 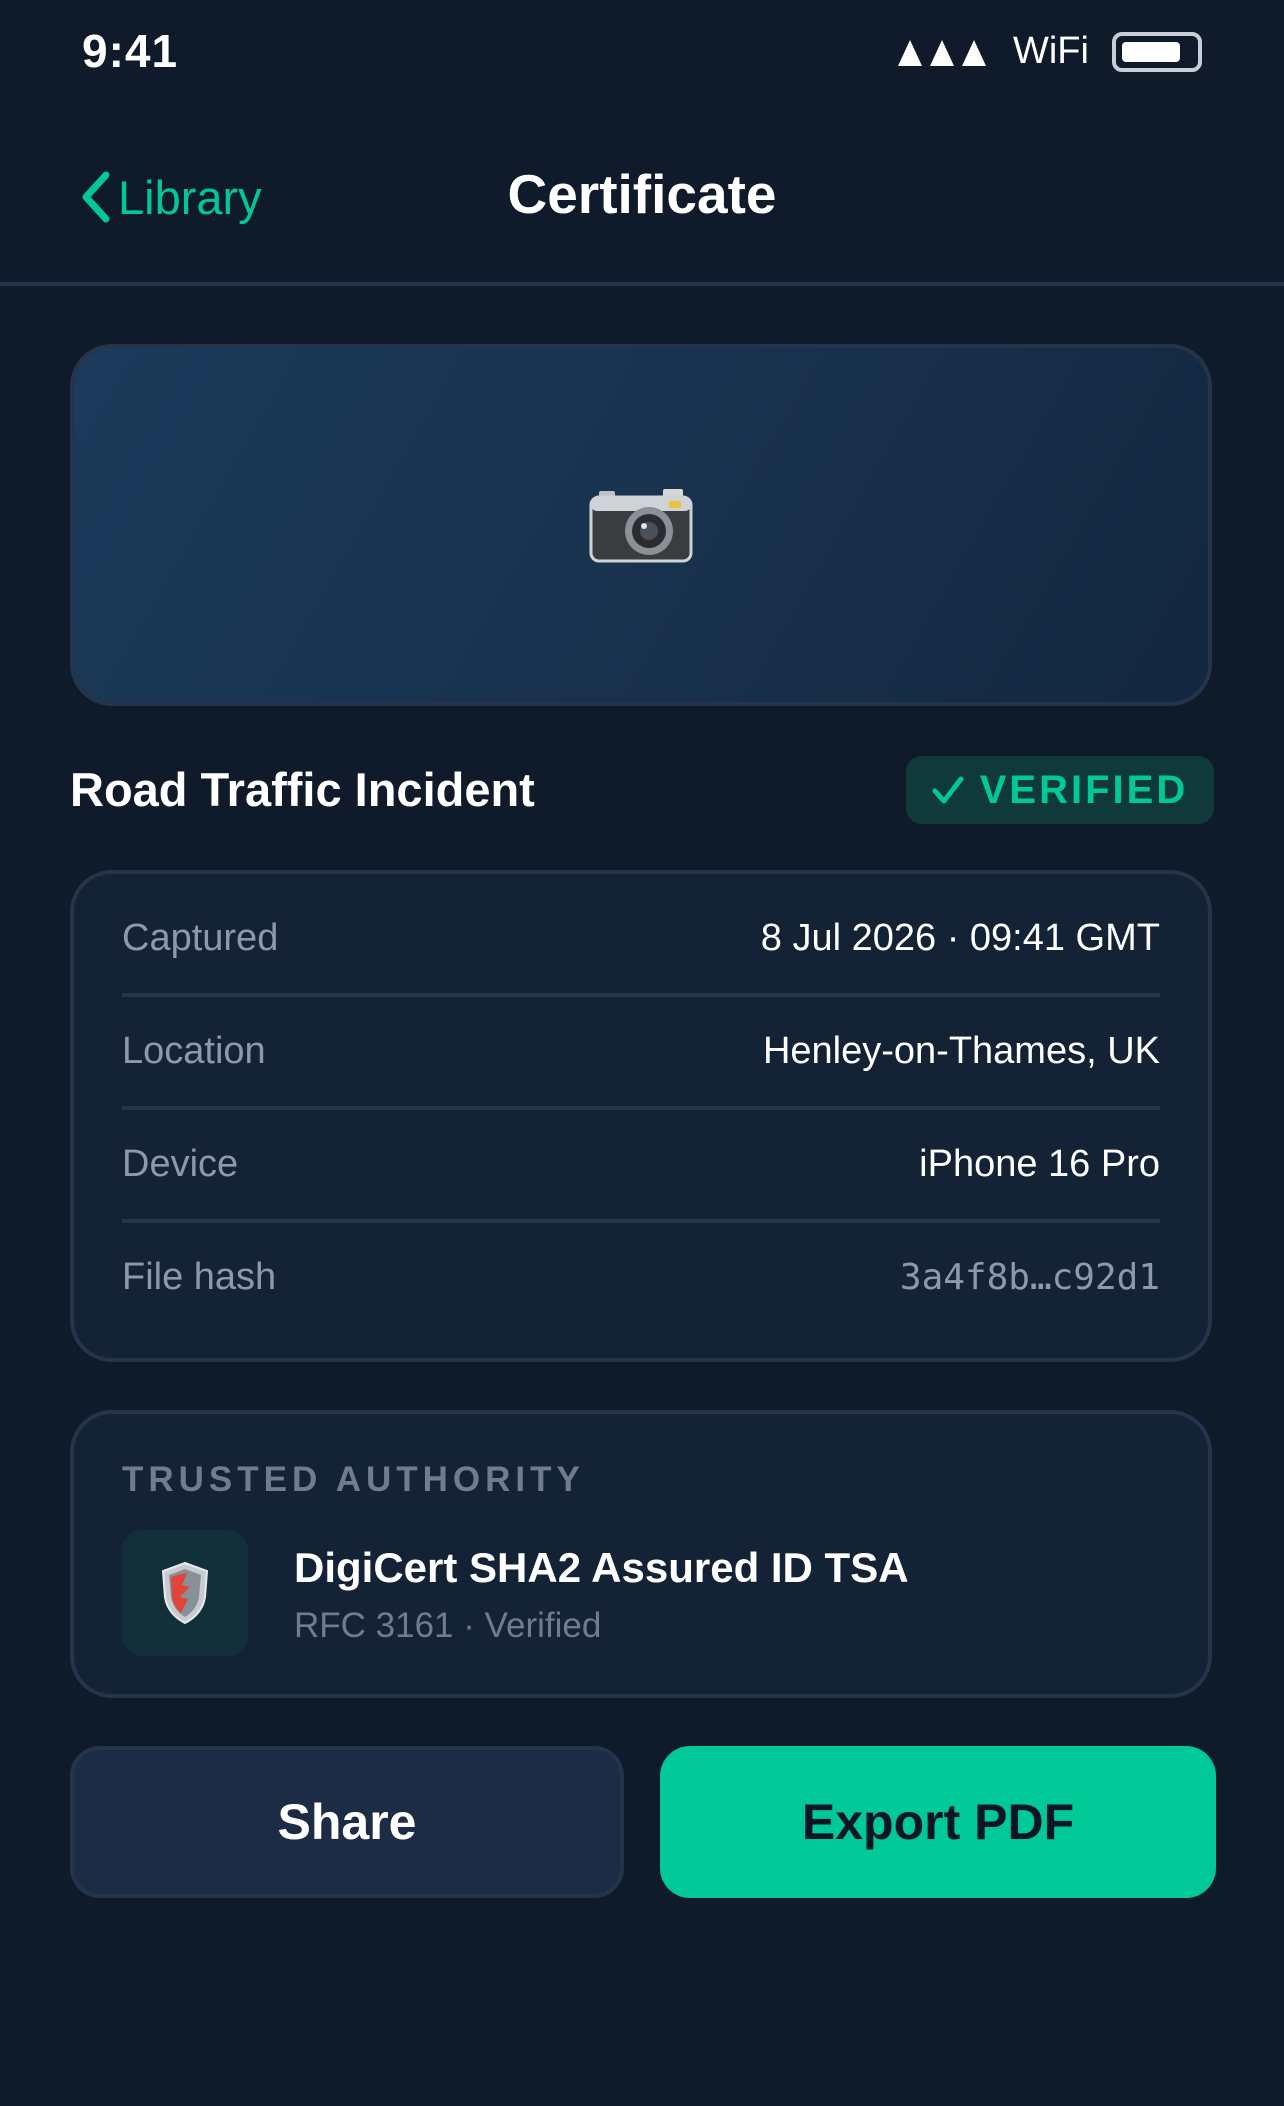 What do you see at coordinates (448, 1625) in the screenshot?
I see `authority-subtitle: RFC 3161 · Verified` at bounding box center [448, 1625].